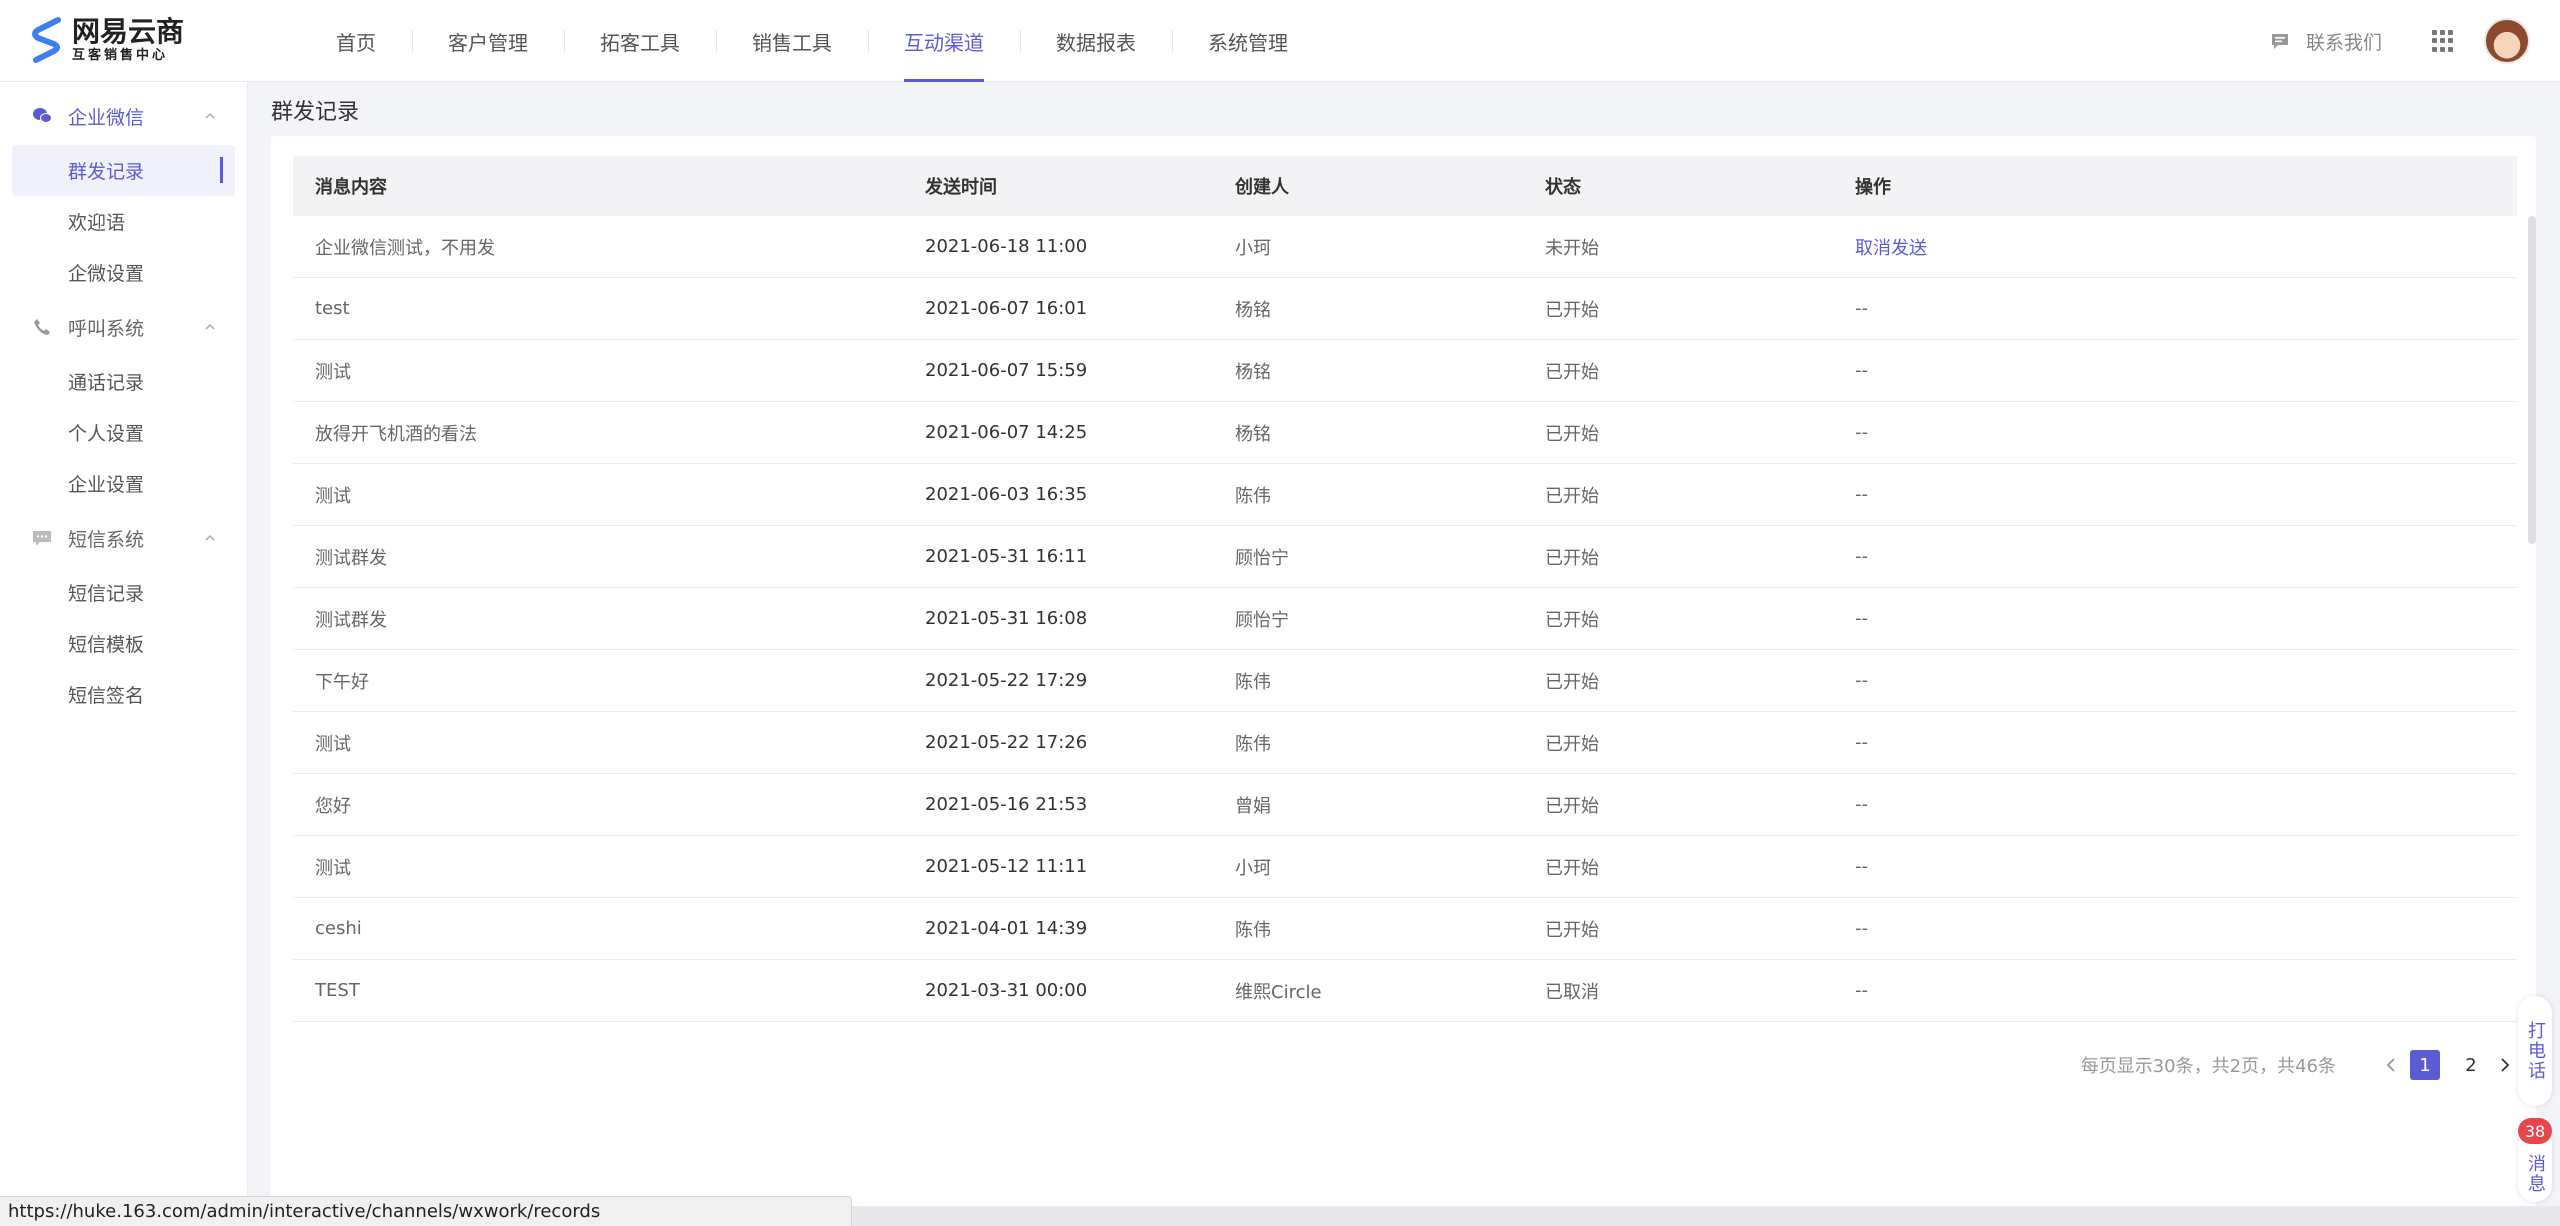 The width and height of the screenshot is (2560, 1226). Describe the element at coordinates (210, 115) in the screenshot. I see `chevron-up-icon` at that location.